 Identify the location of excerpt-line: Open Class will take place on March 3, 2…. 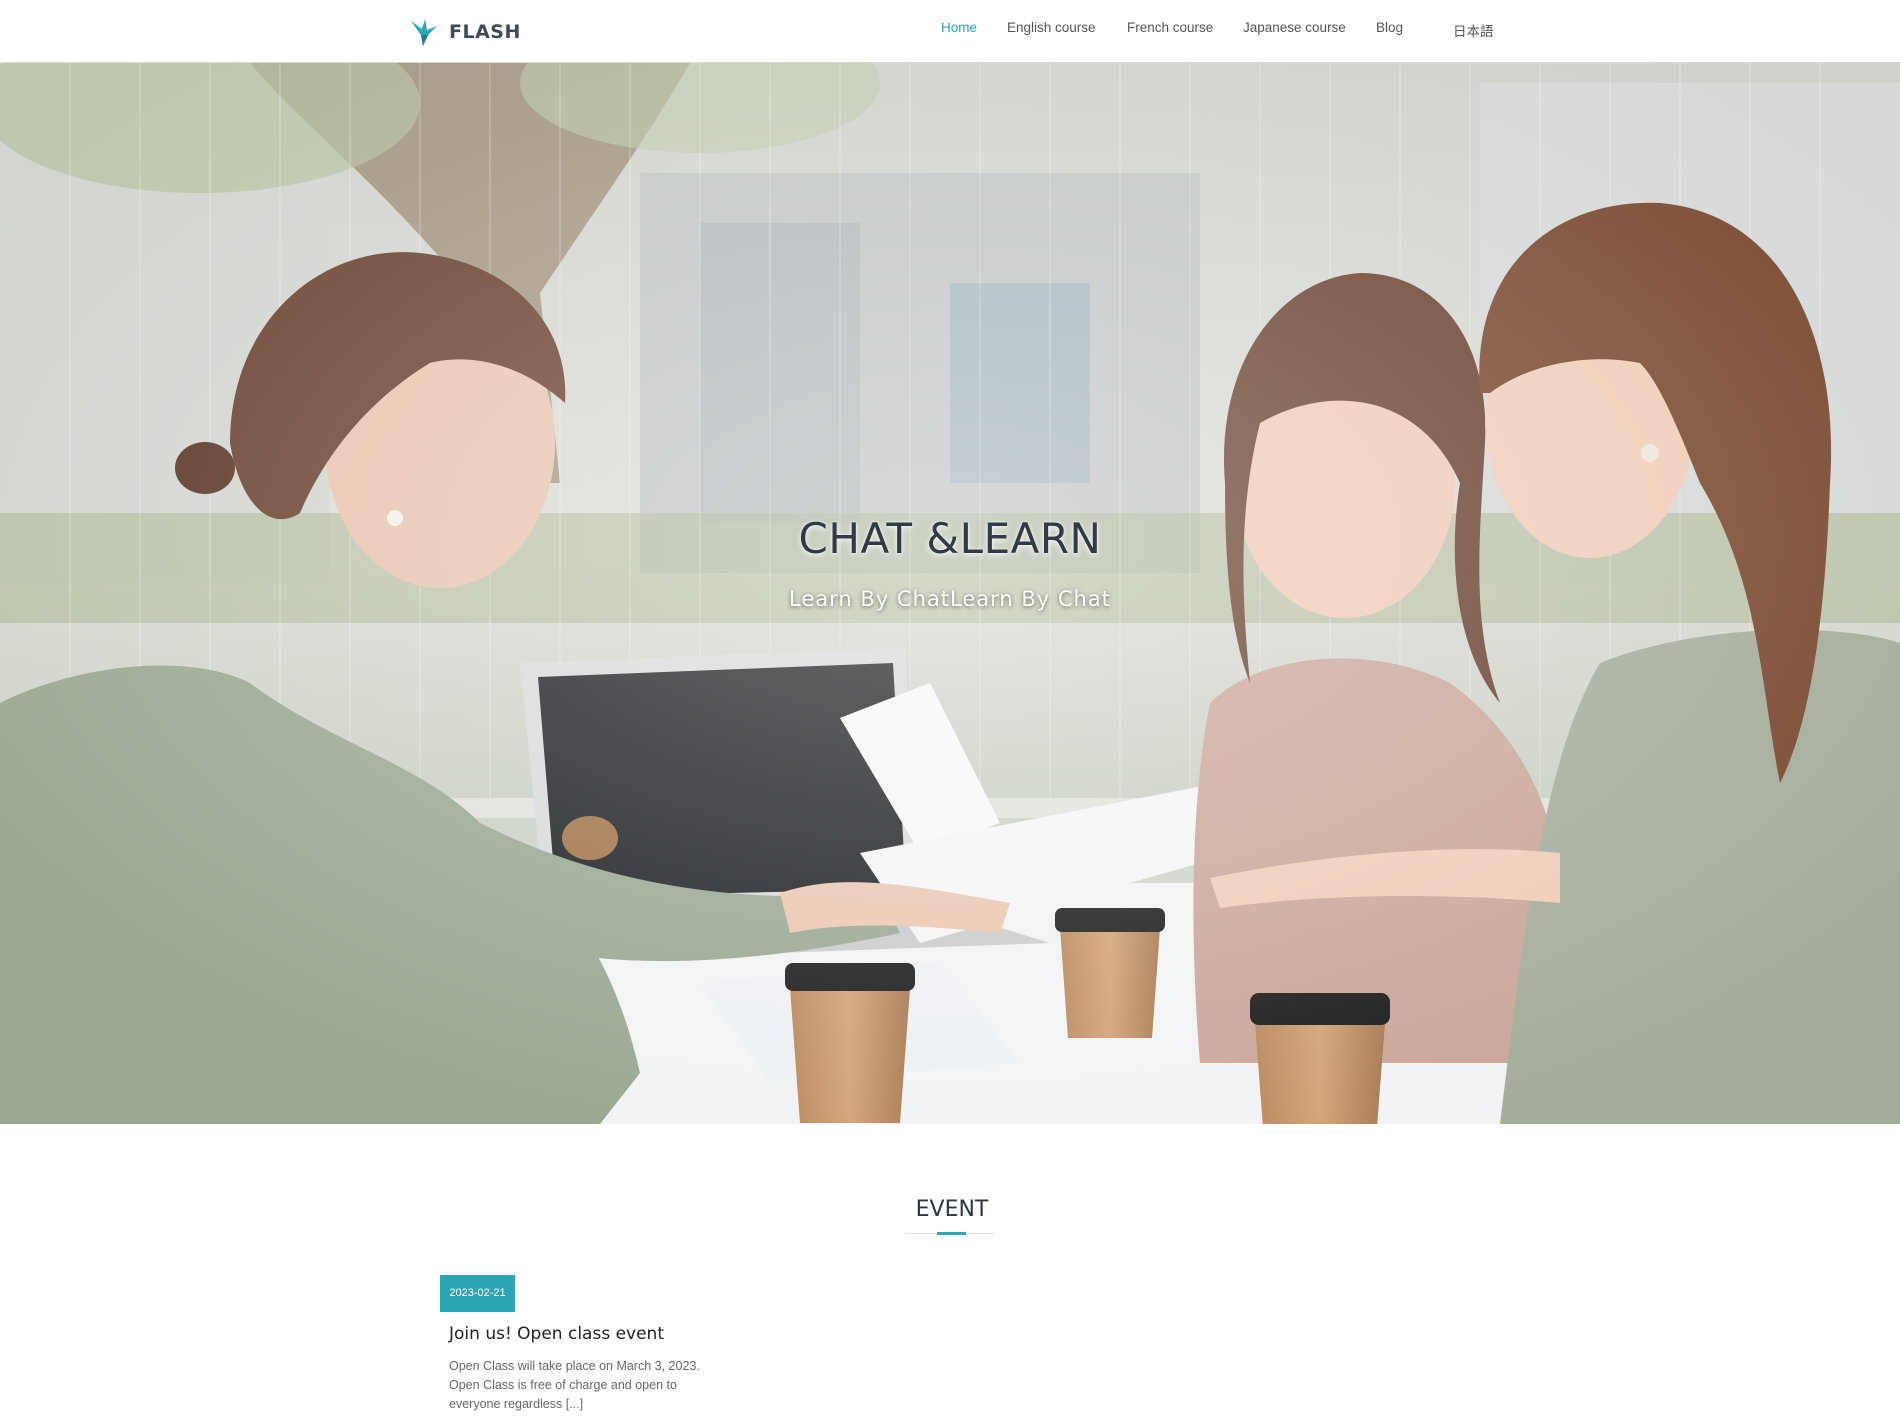
(574, 1366).